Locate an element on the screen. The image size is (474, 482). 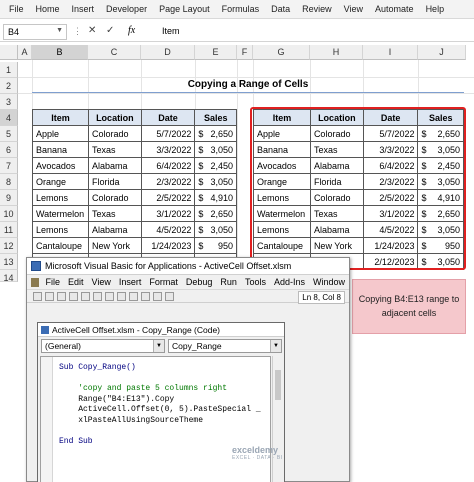
tab-review: Review is located at coordinates (317, 9).